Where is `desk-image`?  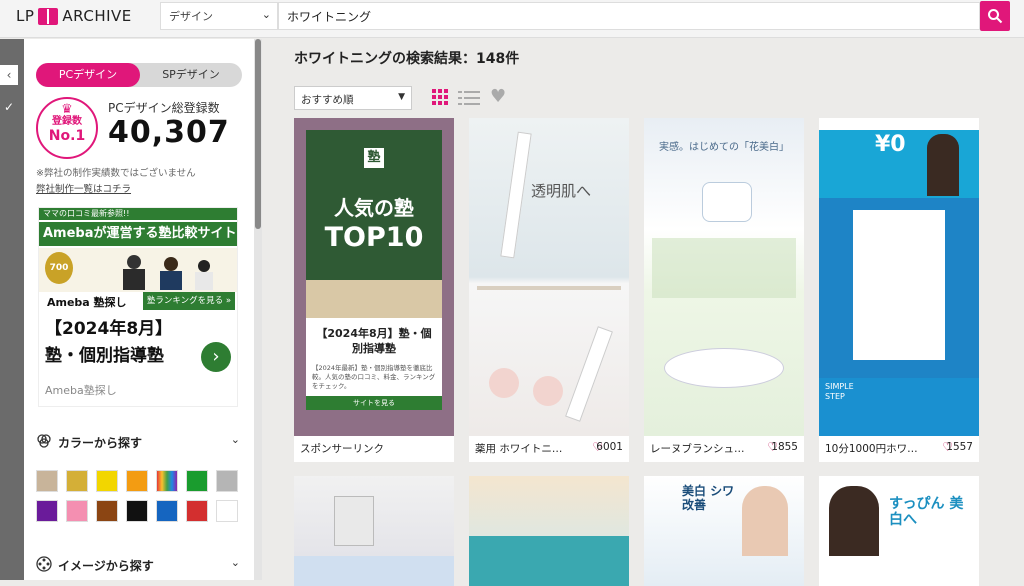
desk-image is located at coordinates (374, 299).